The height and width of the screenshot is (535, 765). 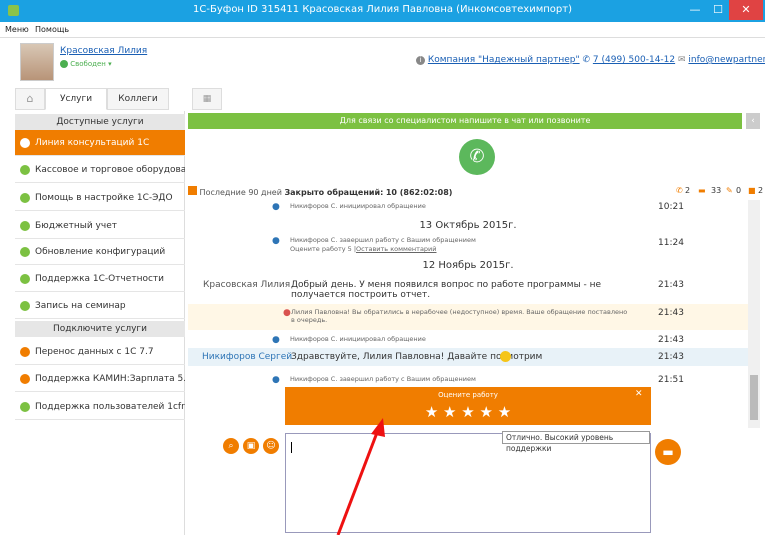 What do you see at coordinates (360, 476) in the screenshot?
I see `annotation-arrow` at bounding box center [360, 476].